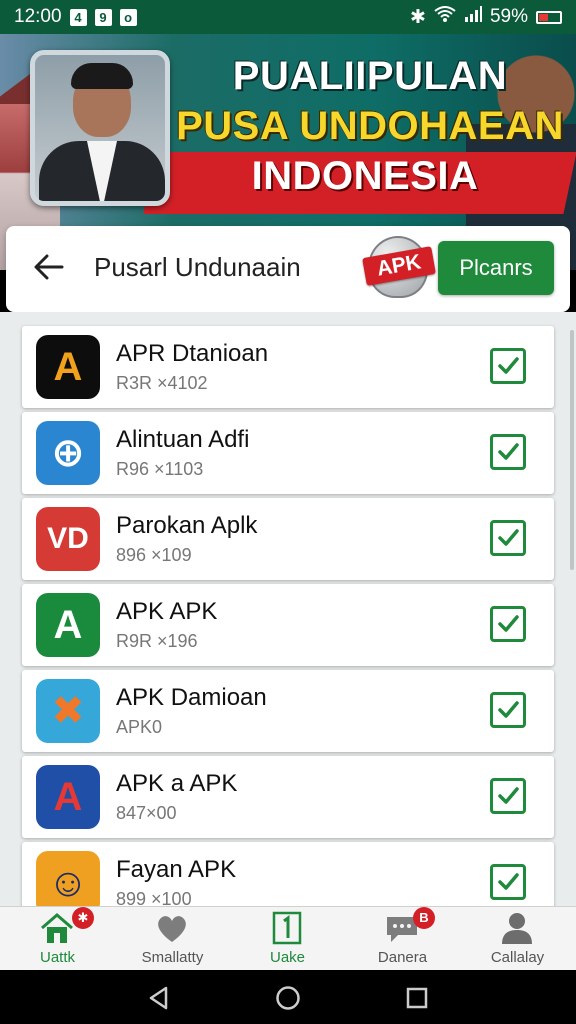 Image resolution: width=576 pixels, height=1024 pixels. I want to click on bluetooth-icon: ✱, so click(418, 17).